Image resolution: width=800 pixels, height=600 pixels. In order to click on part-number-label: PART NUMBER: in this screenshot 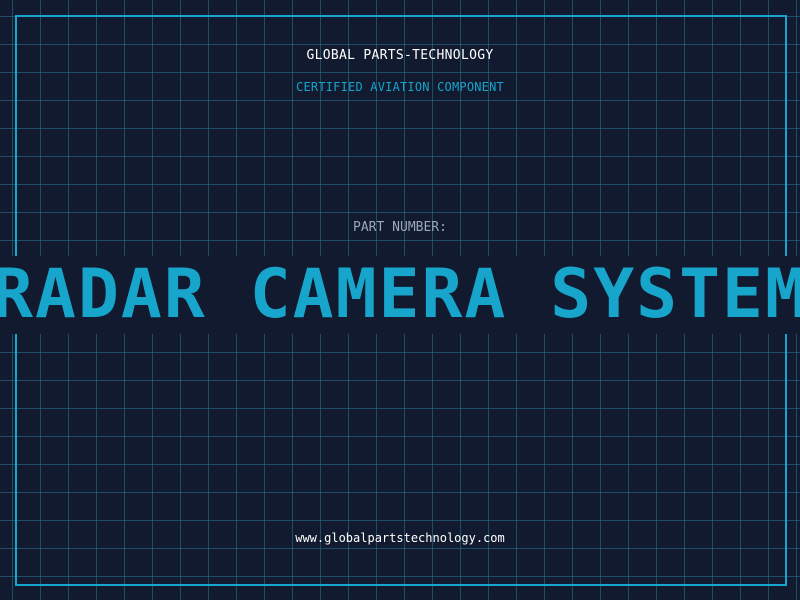, I will do `click(400, 227)`.